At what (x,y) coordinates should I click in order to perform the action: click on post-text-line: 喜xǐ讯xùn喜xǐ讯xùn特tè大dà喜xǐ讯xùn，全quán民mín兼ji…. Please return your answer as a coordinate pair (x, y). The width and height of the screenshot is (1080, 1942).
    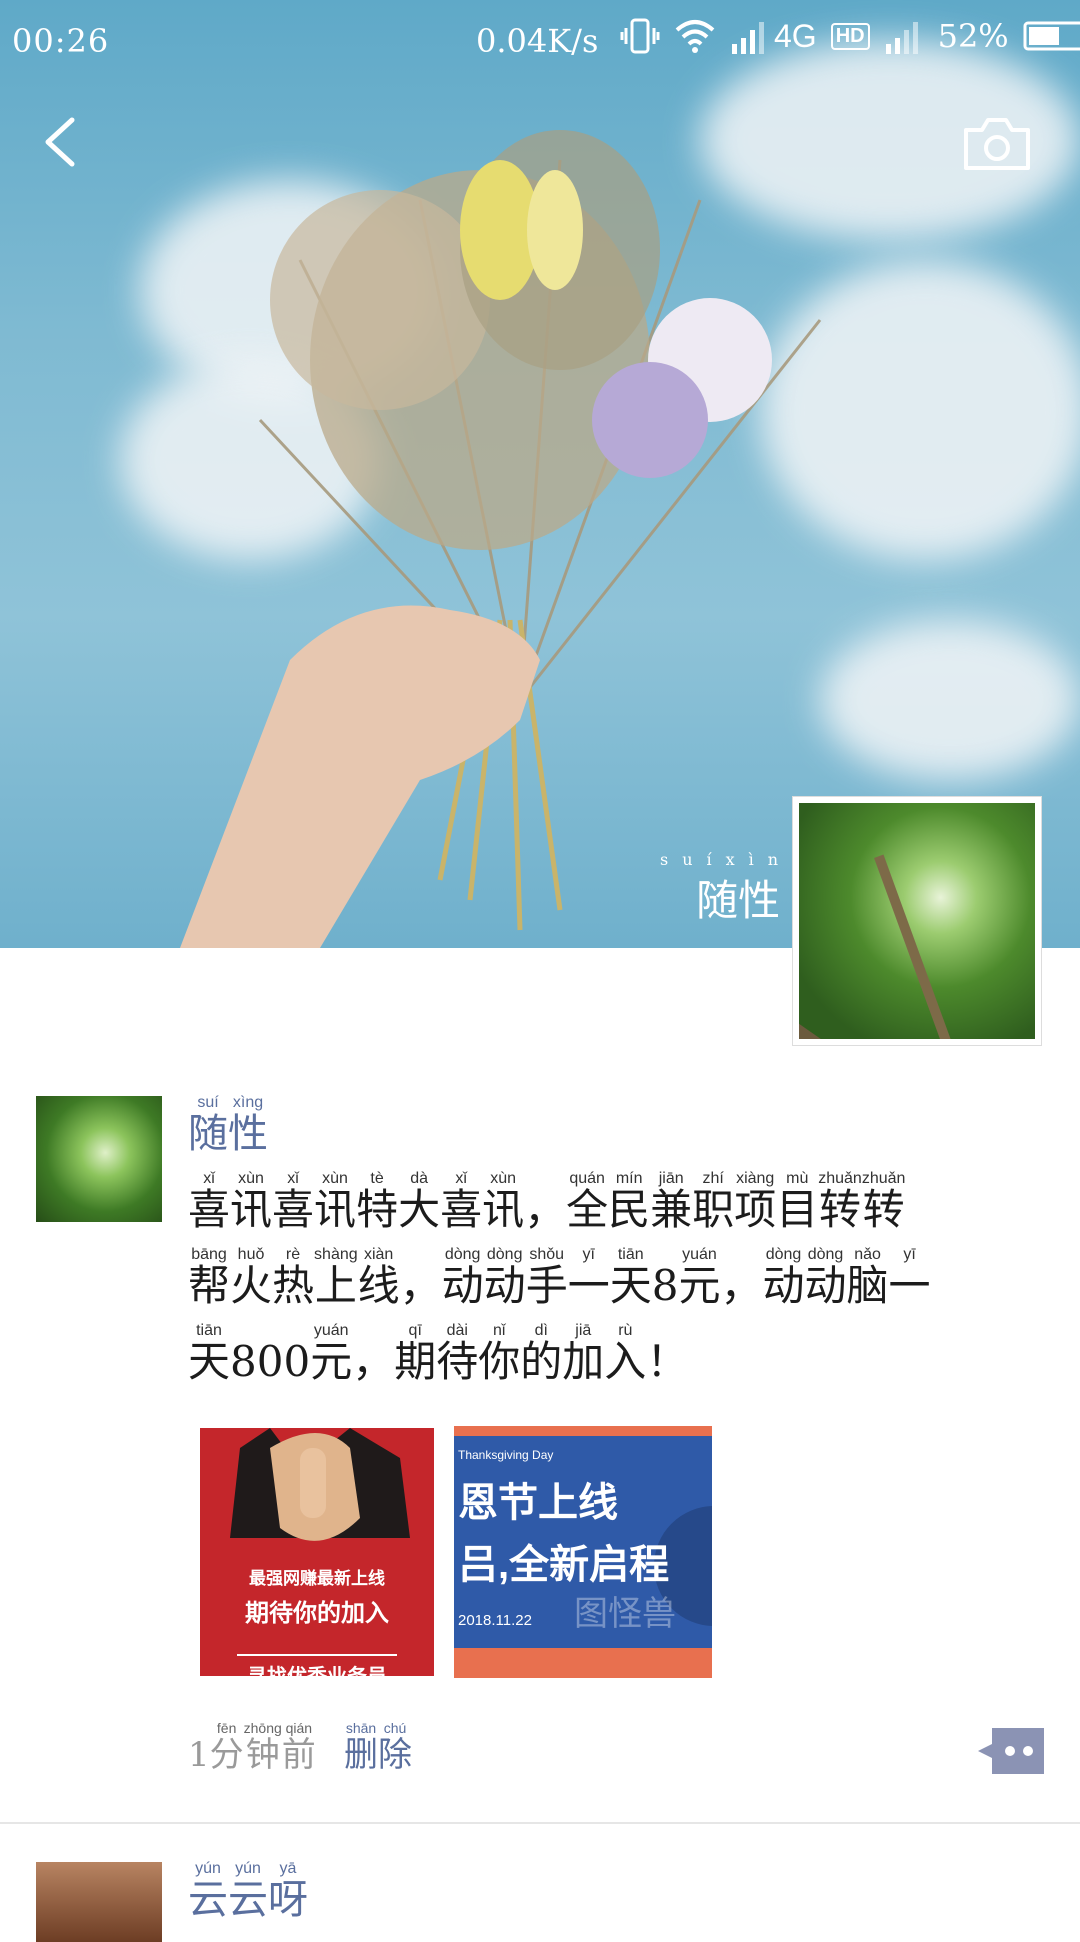
    Looking at the image, I should click on (559, 1208).